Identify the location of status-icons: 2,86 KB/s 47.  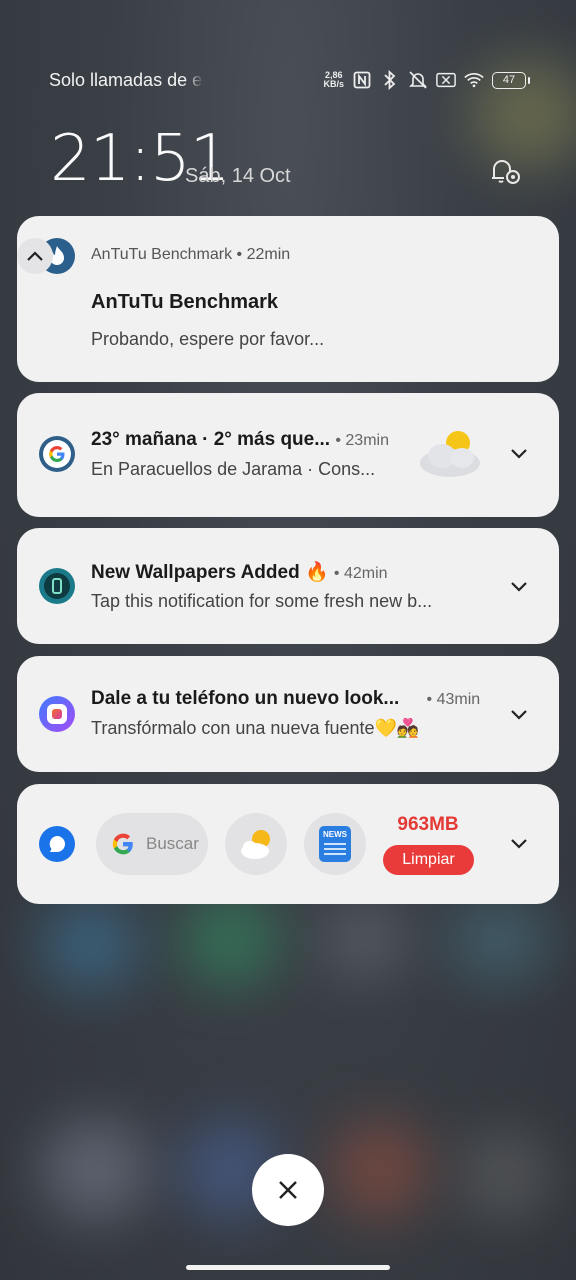
(426, 80).